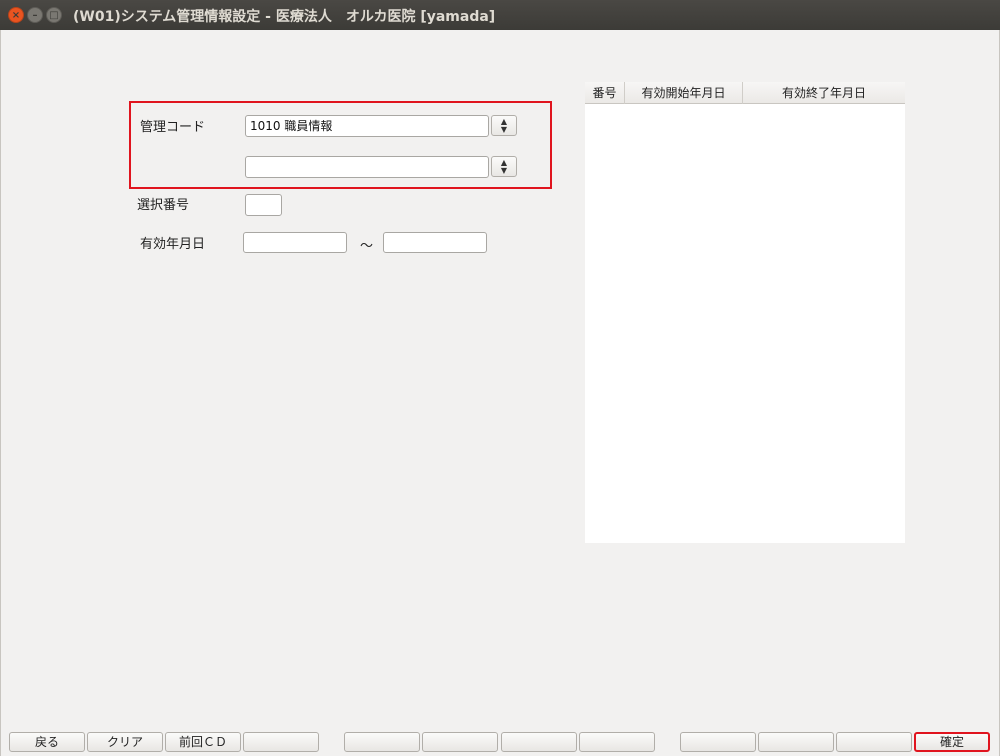  I want to click on window-title: (W01)システム管理情報設定 - 医療法人 オルカ医院 [yamada], so click(284, 17).